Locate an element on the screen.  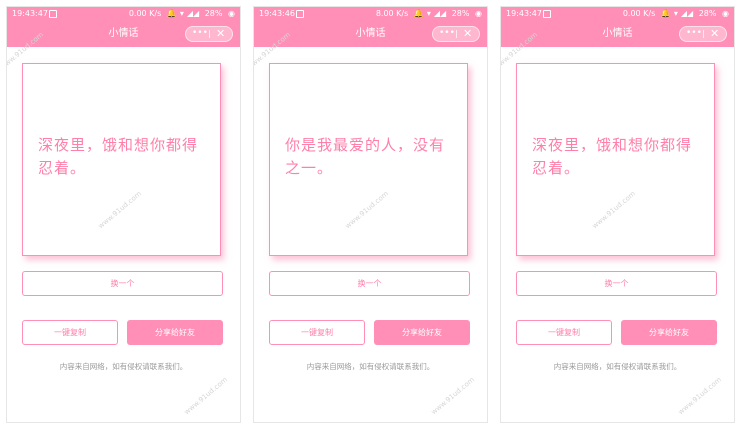
network-speed: 8.00 K/s is located at coordinates (392, 13).